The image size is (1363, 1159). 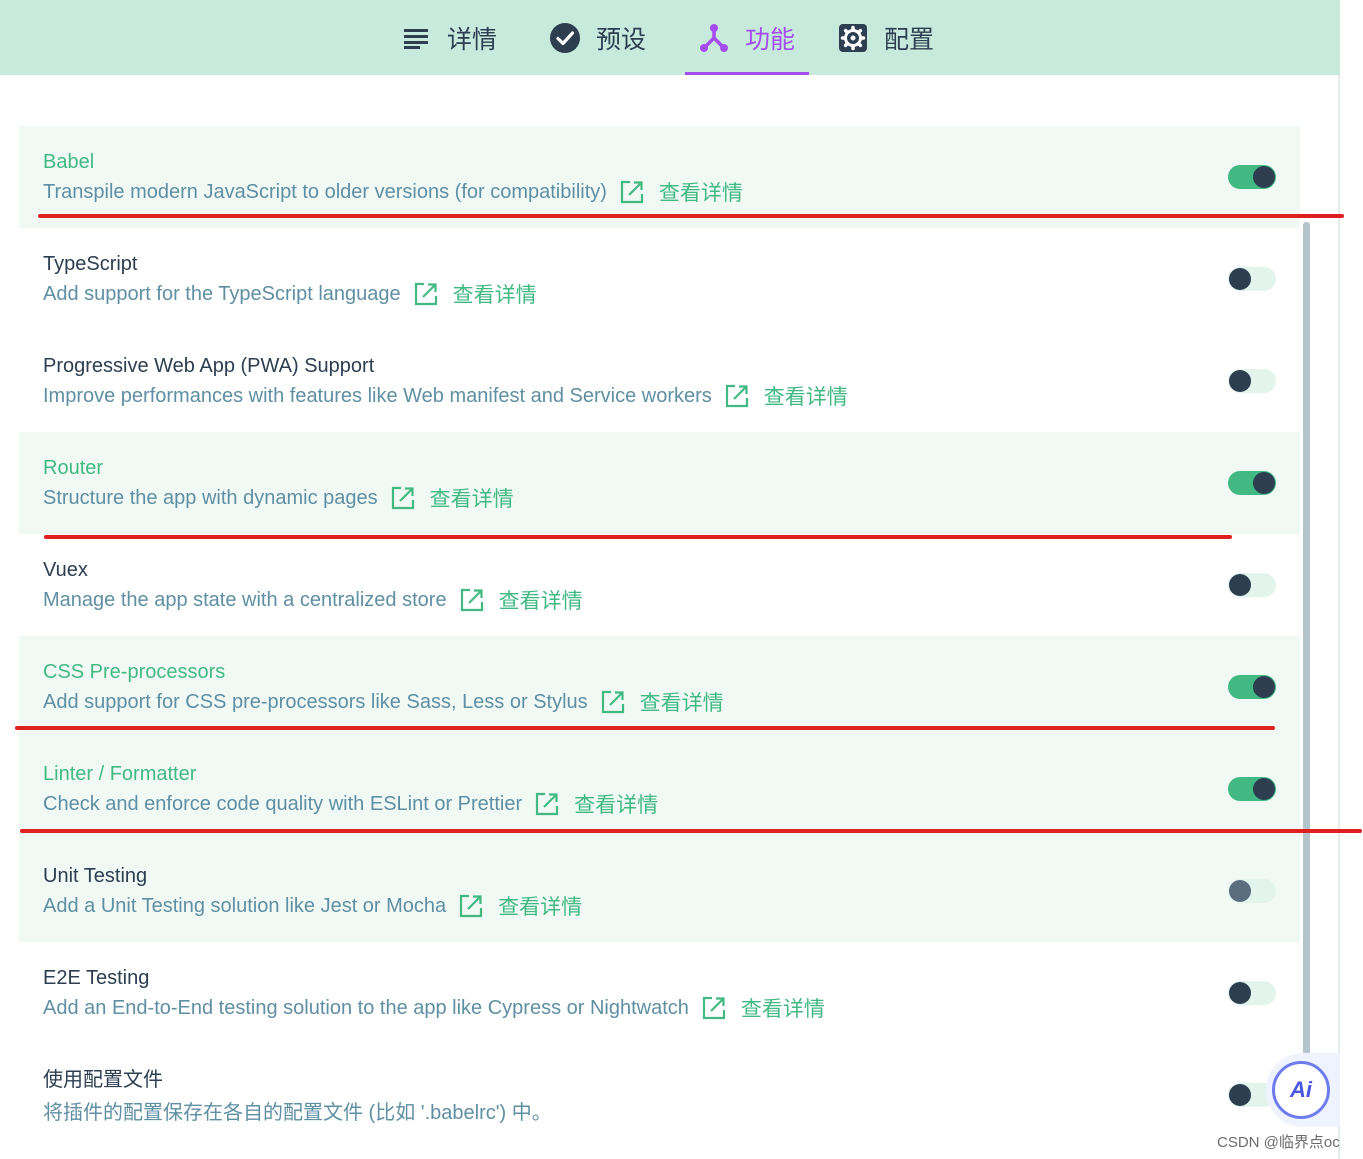 I want to click on feature-name: Babel, so click(x=69, y=162).